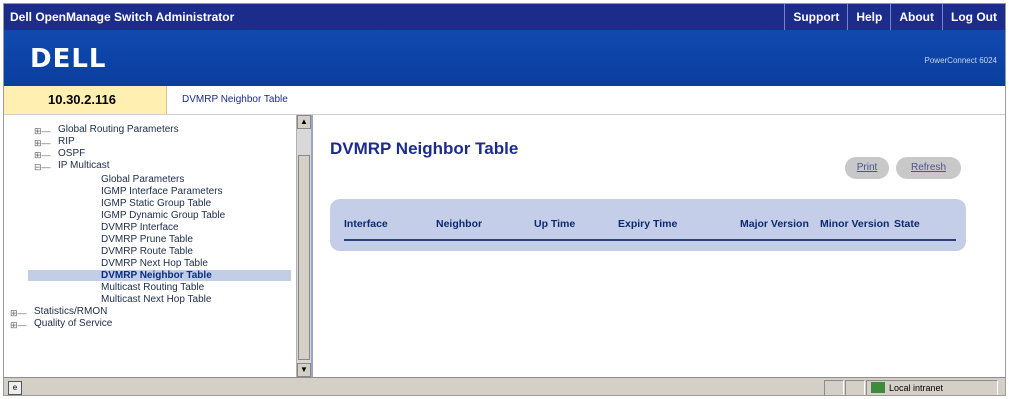 The height and width of the screenshot is (399, 1009). What do you see at coordinates (140, 227) in the screenshot?
I see `tree-item-dvmrp-interface: DVMRP Interface` at bounding box center [140, 227].